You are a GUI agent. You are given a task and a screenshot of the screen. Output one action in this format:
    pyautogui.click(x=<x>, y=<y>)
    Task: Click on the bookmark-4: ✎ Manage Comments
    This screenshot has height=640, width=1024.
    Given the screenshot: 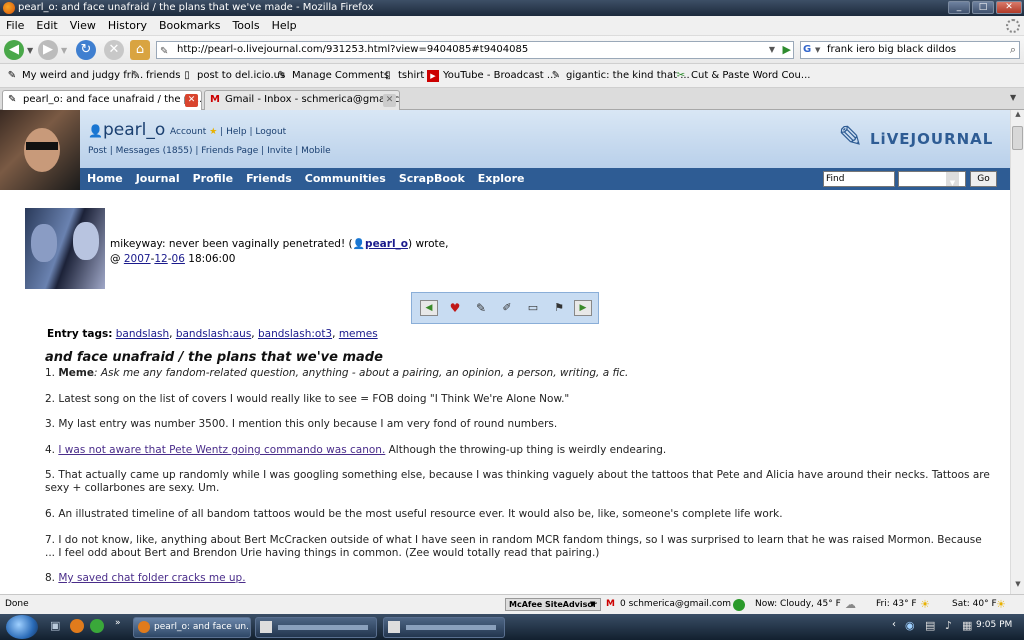 What is the action you would take?
    pyautogui.click(x=332, y=76)
    